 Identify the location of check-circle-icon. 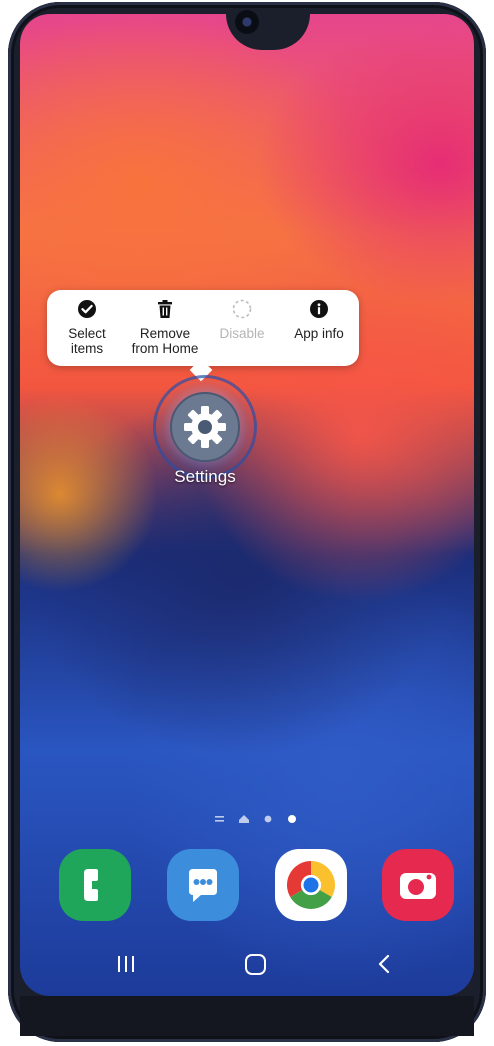
(87, 309).